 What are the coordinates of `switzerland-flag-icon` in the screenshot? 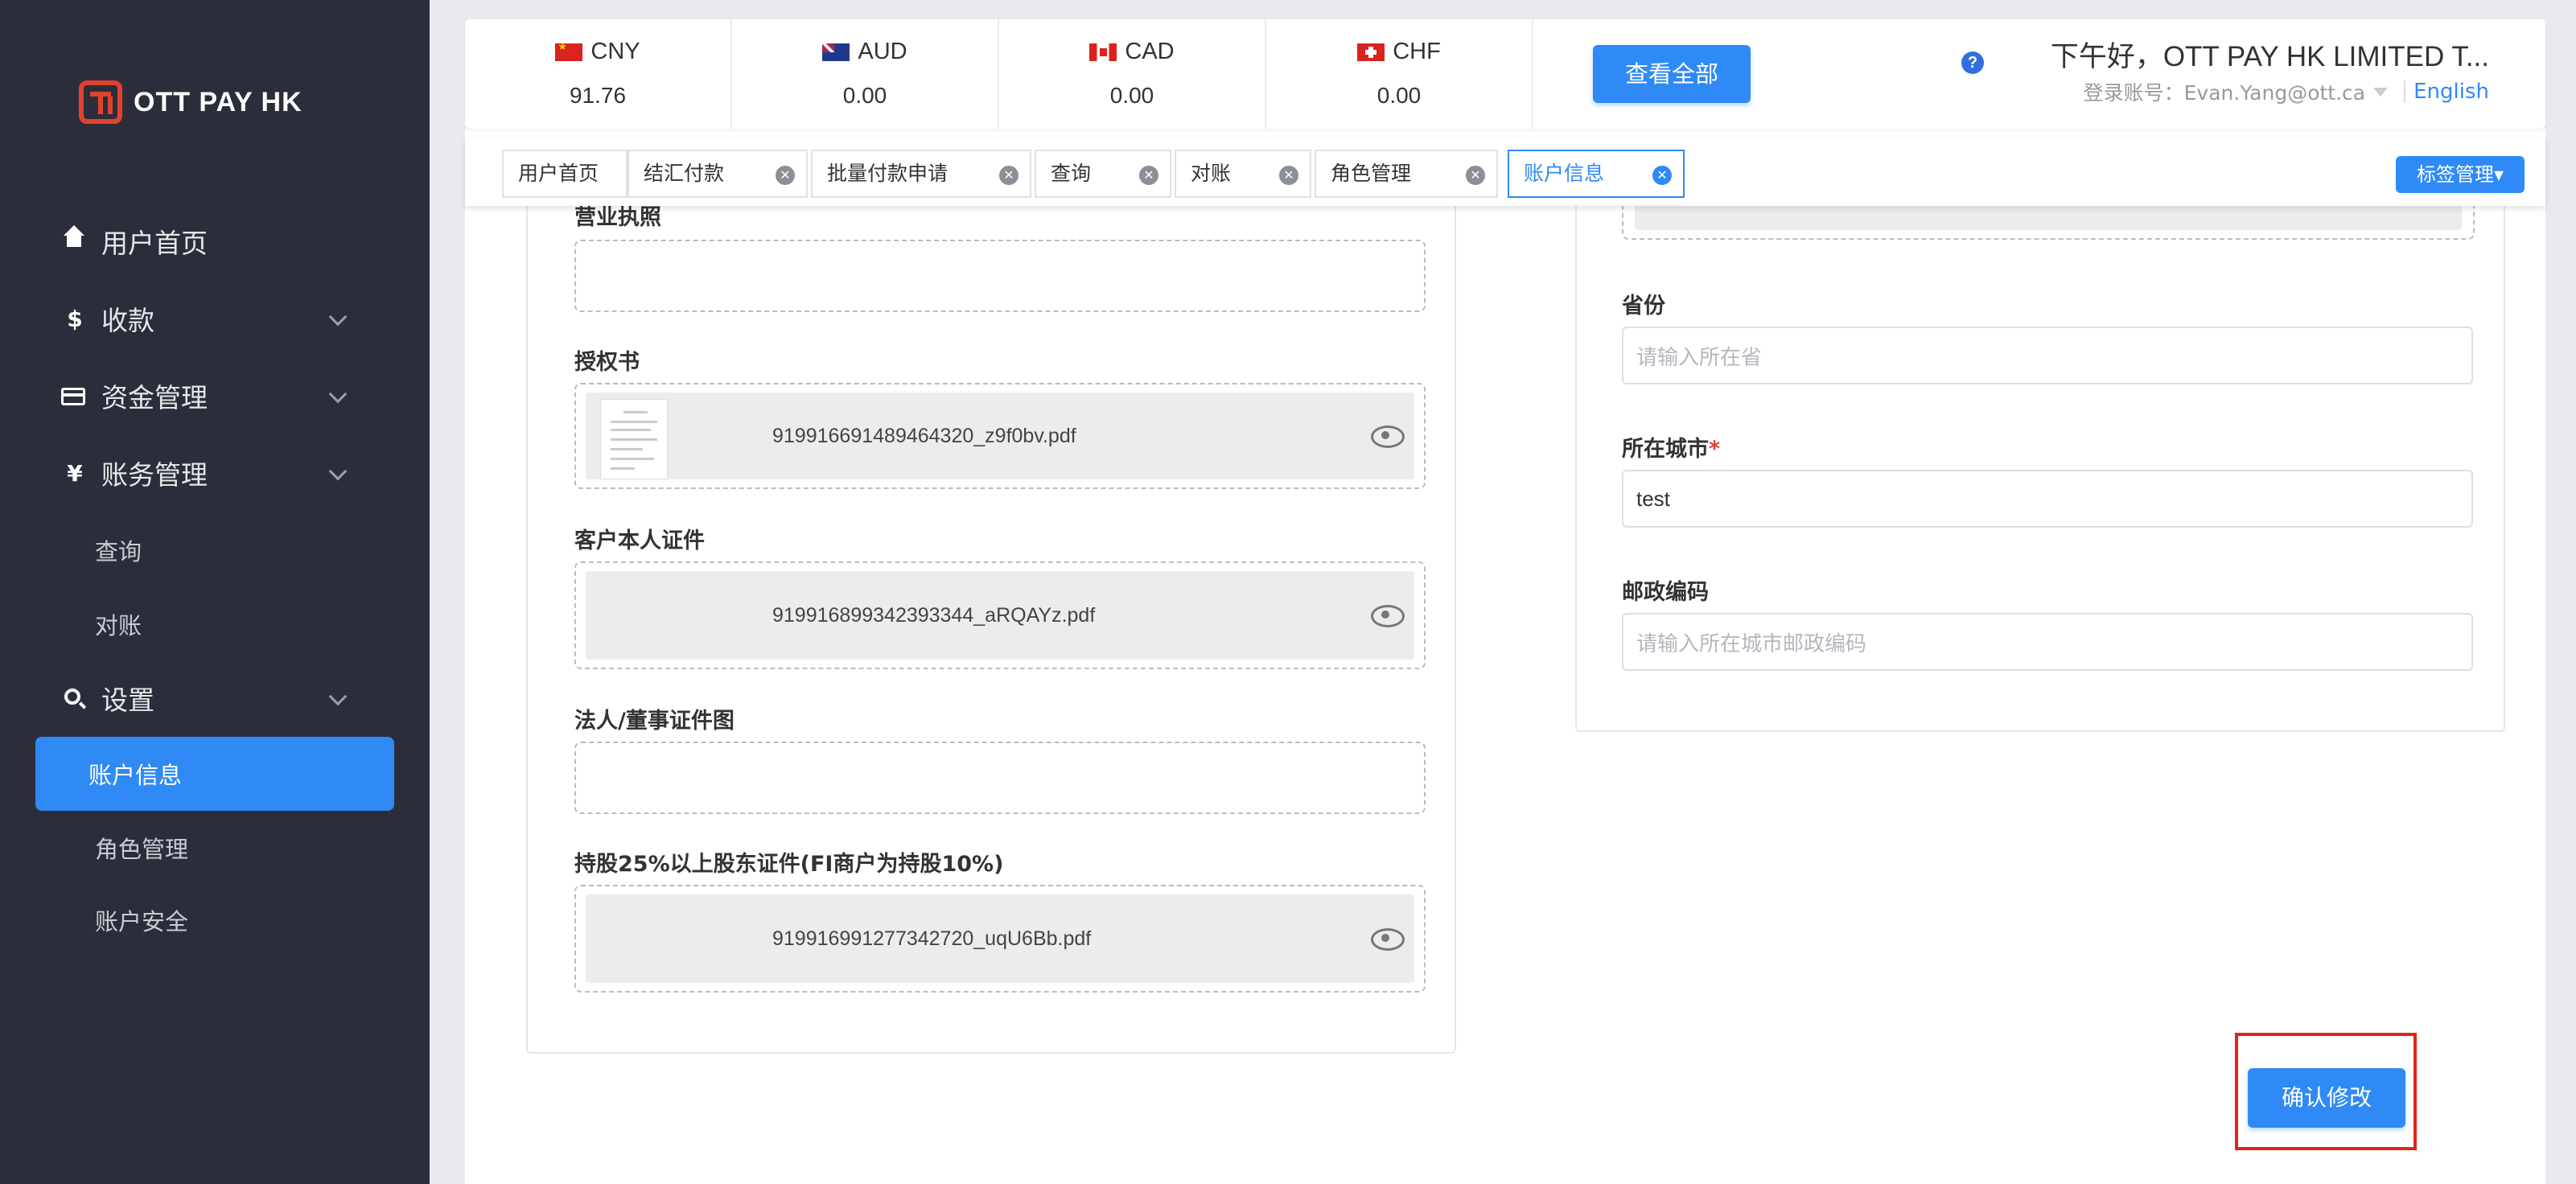 It's located at (1371, 52).